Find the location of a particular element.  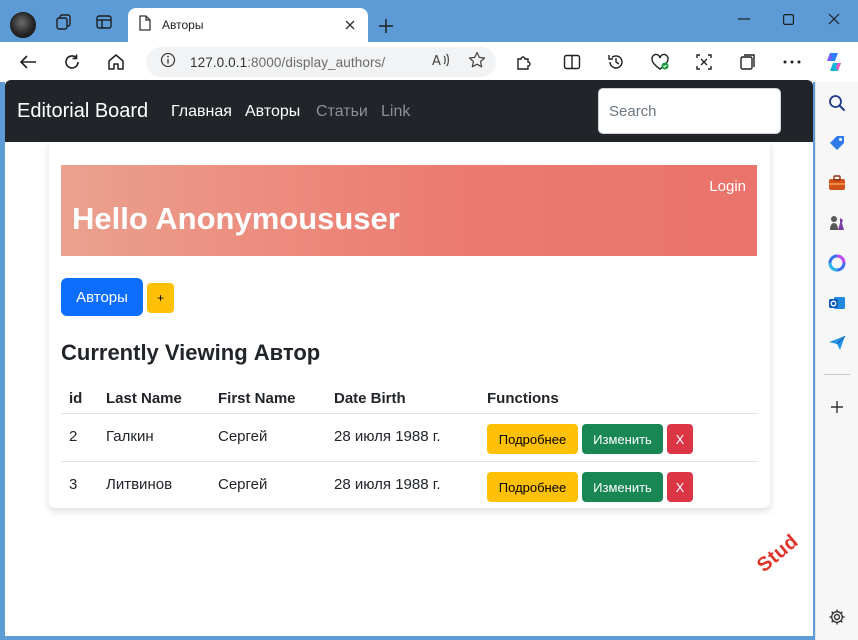

header-date-birth: Date Birth is located at coordinates (370, 398).